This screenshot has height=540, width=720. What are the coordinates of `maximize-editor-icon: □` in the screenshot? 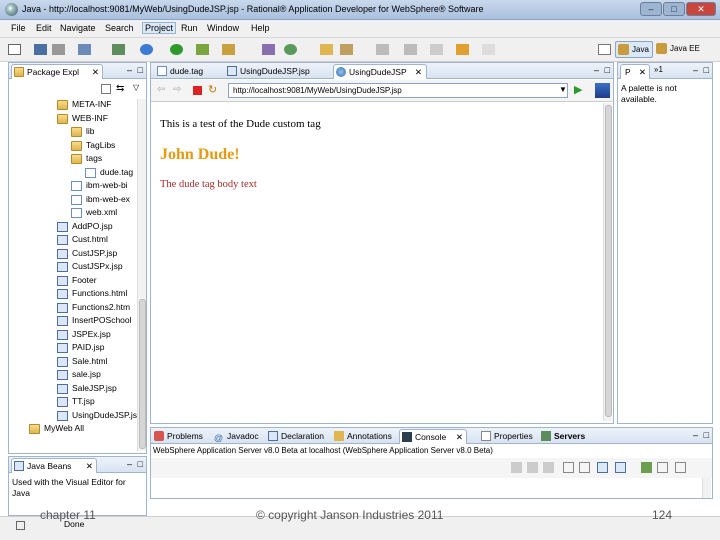 It's located at (607, 70).